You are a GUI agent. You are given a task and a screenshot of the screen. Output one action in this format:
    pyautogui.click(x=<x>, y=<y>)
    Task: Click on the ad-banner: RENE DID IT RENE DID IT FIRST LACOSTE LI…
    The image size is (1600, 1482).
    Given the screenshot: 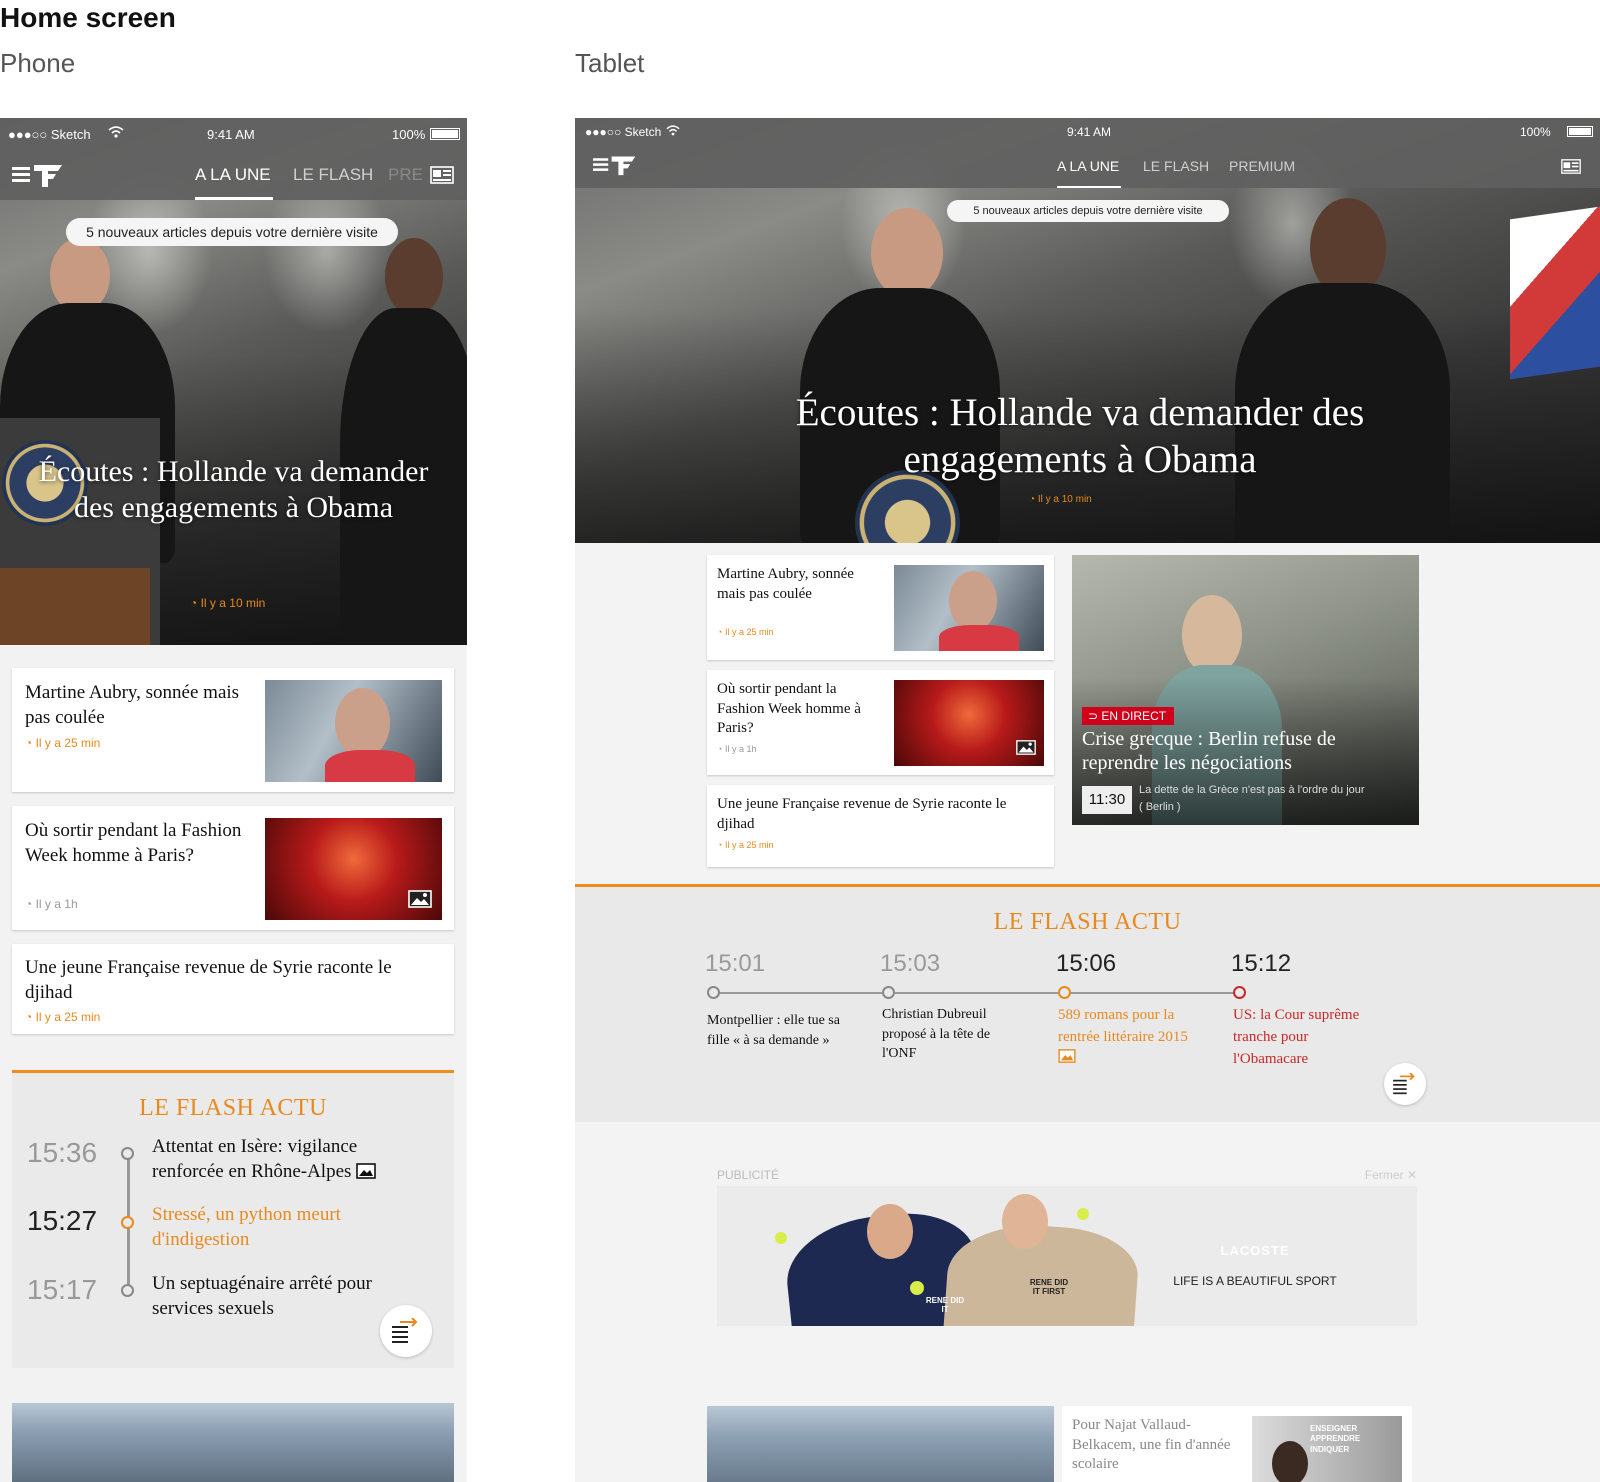 What is the action you would take?
    pyautogui.click(x=1067, y=1256)
    